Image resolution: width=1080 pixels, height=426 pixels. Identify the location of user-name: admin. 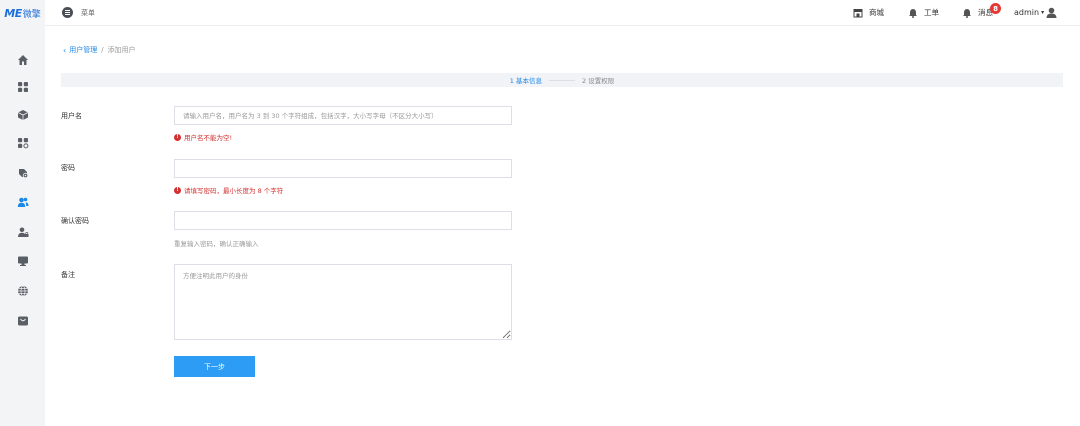
(1027, 12).